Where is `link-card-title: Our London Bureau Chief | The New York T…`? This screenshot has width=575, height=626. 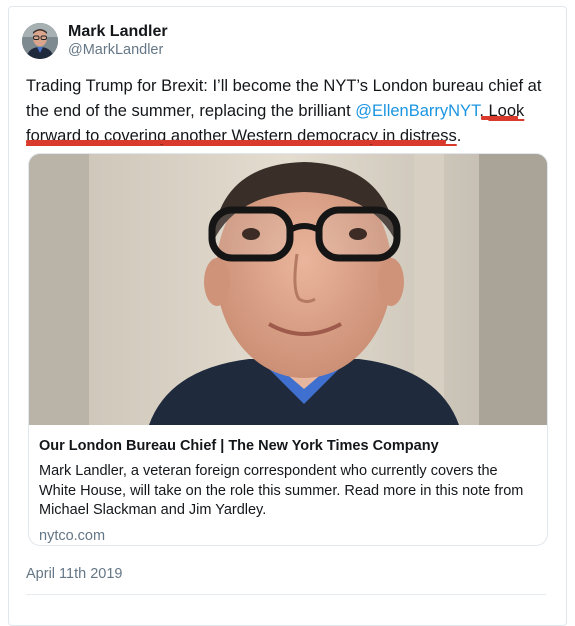 link-card-title: Our London Bureau Chief | The New York T… is located at coordinates (287, 446).